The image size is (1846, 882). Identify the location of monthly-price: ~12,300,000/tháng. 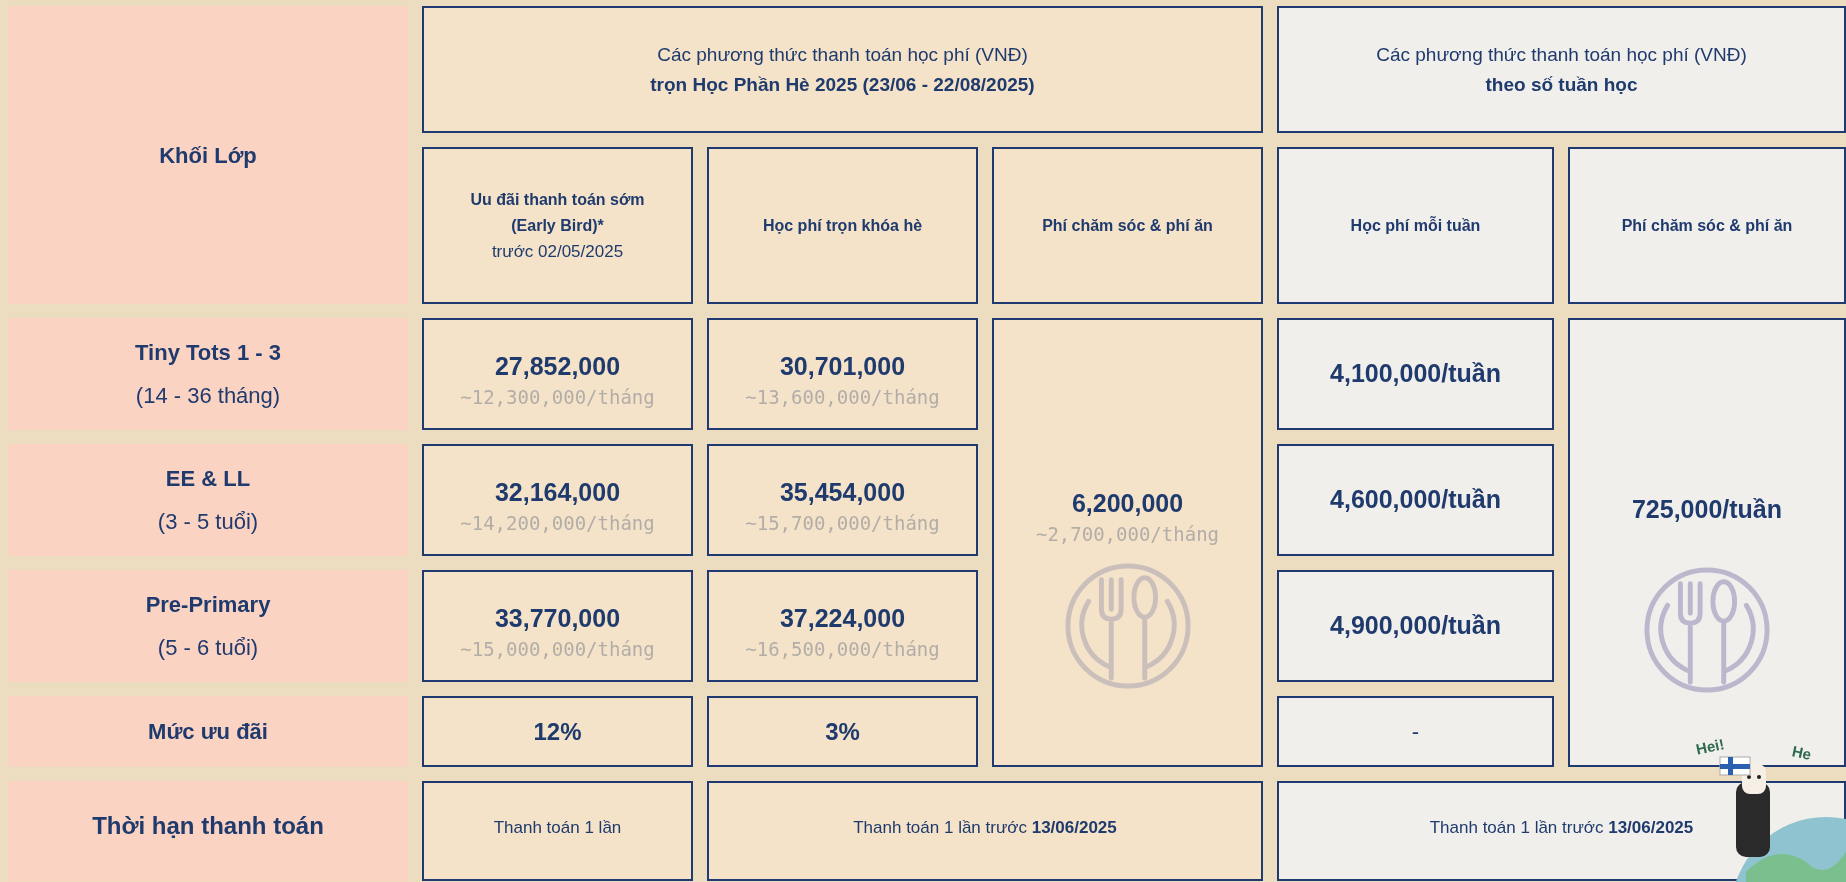
(557, 397).